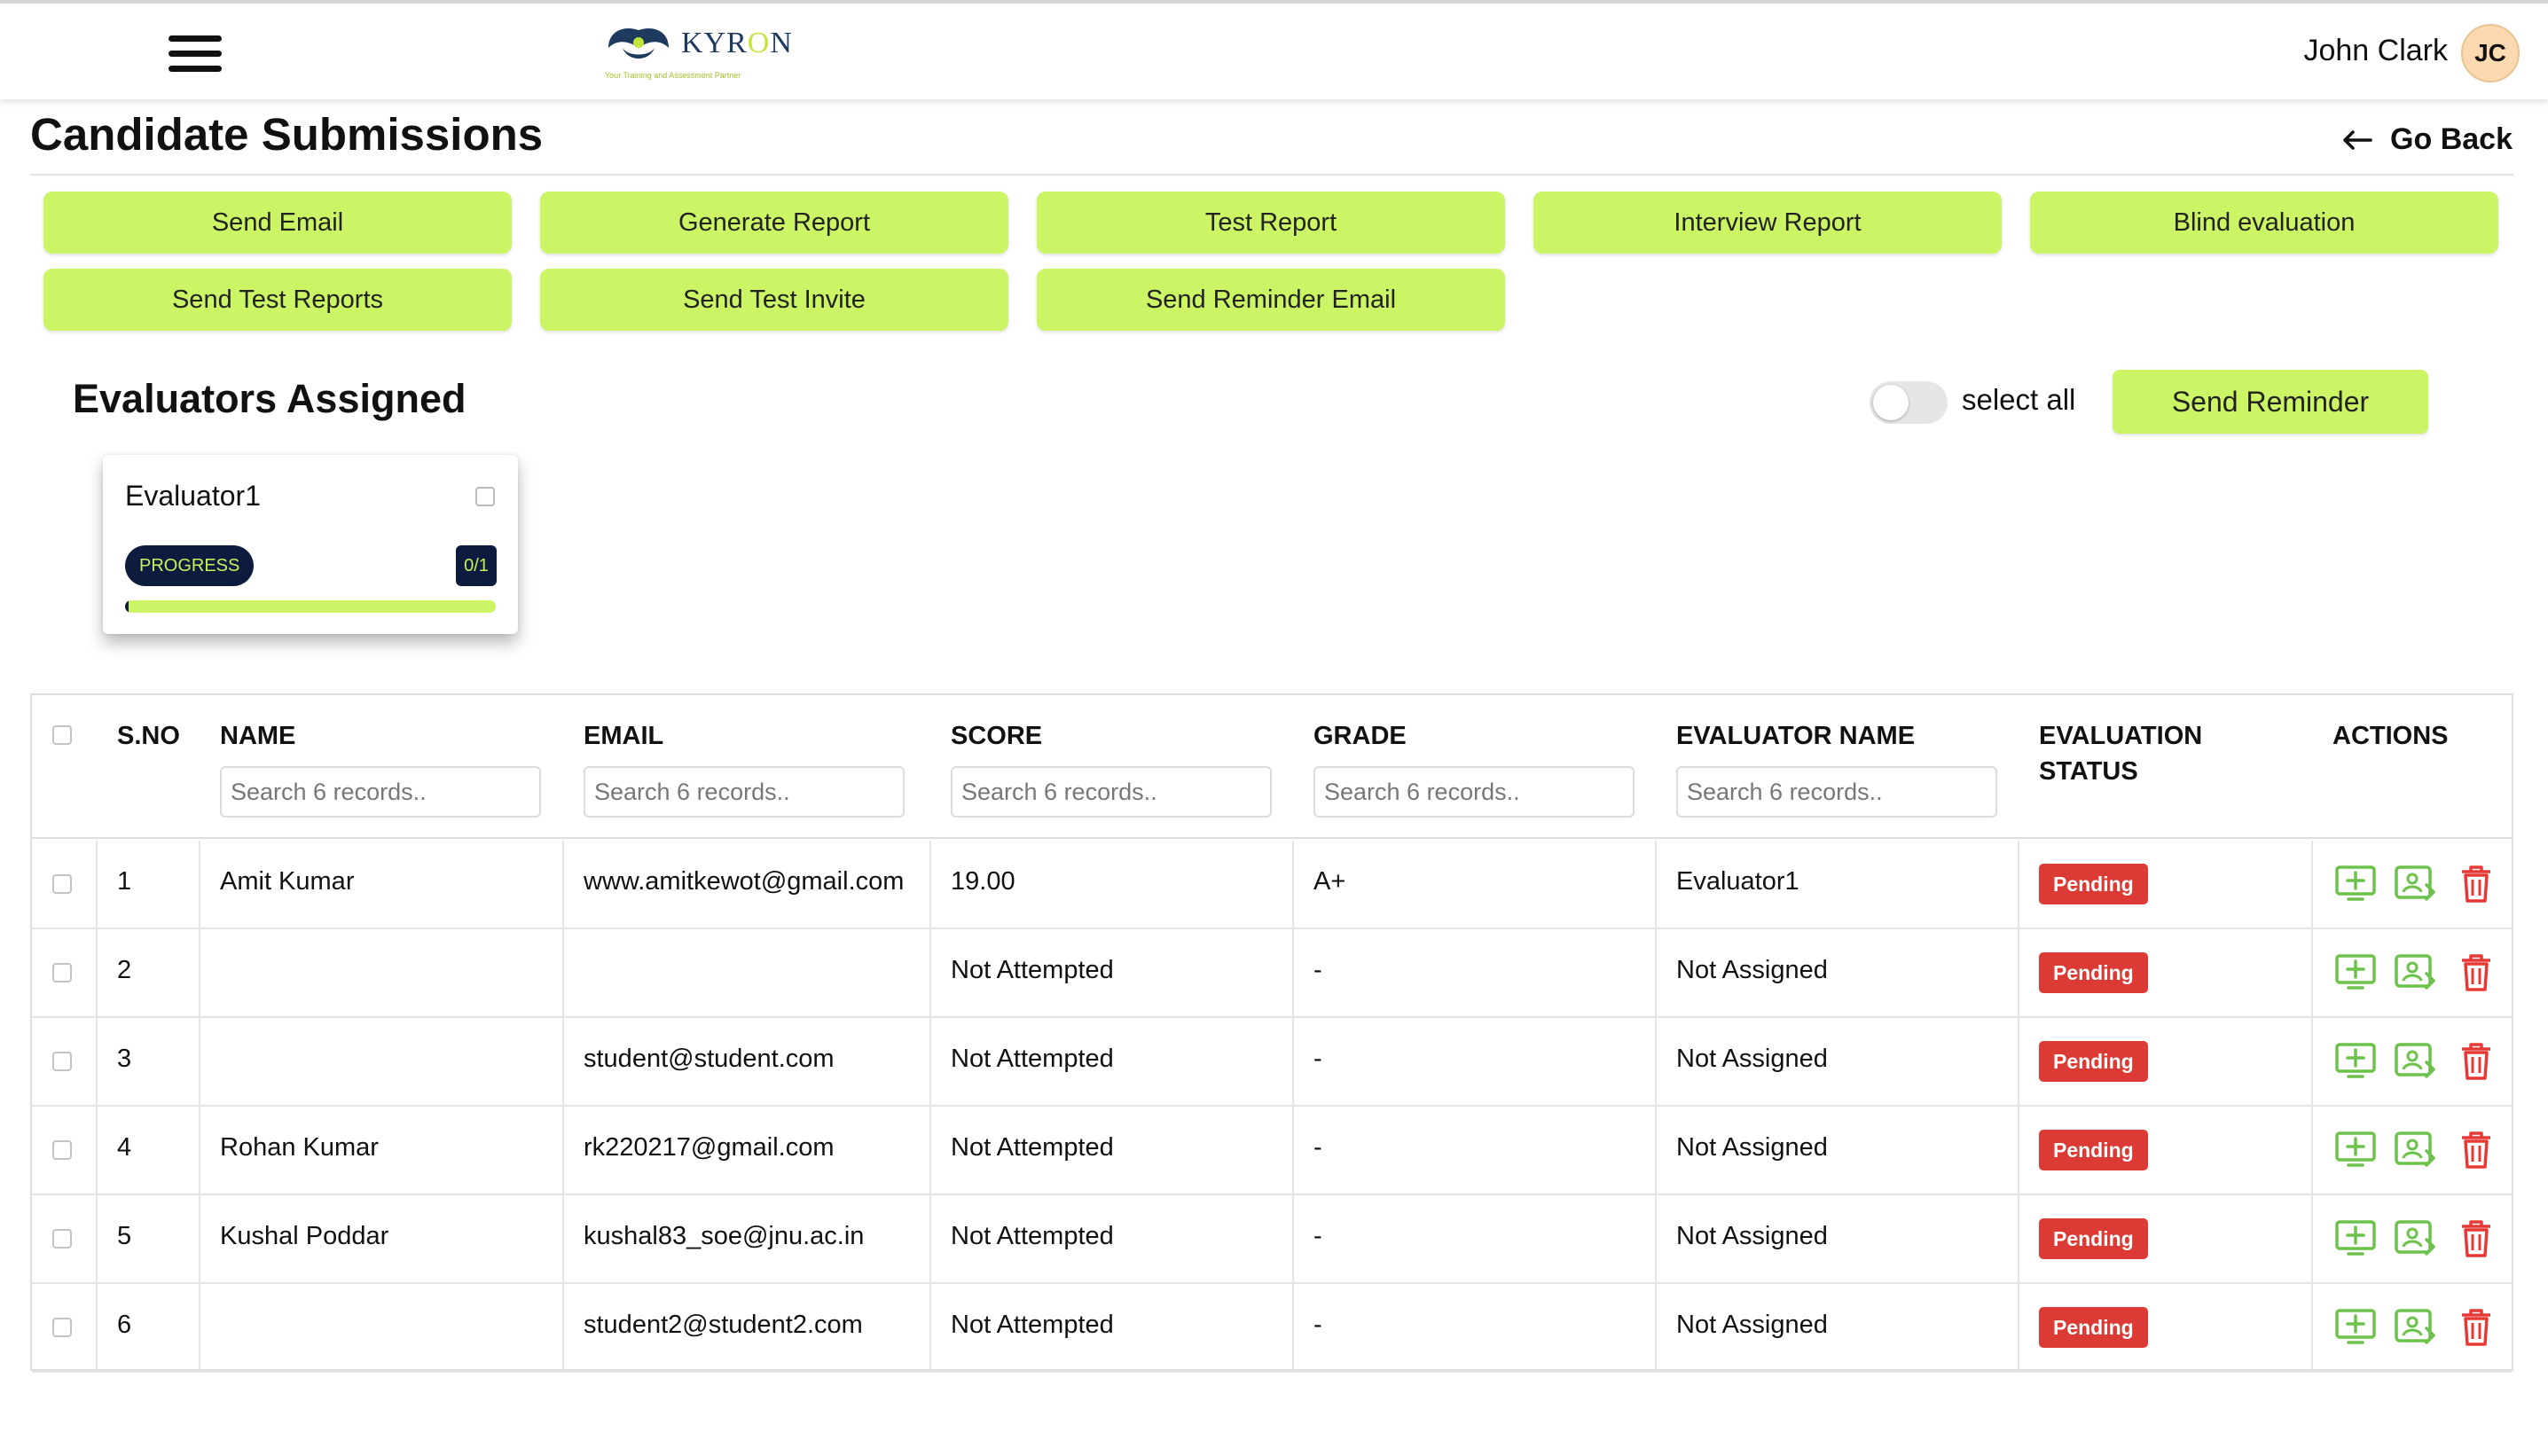  What do you see at coordinates (774, 223) in the screenshot?
I see `generate-report-button: Generate Report` at bounding box center [774, 223].